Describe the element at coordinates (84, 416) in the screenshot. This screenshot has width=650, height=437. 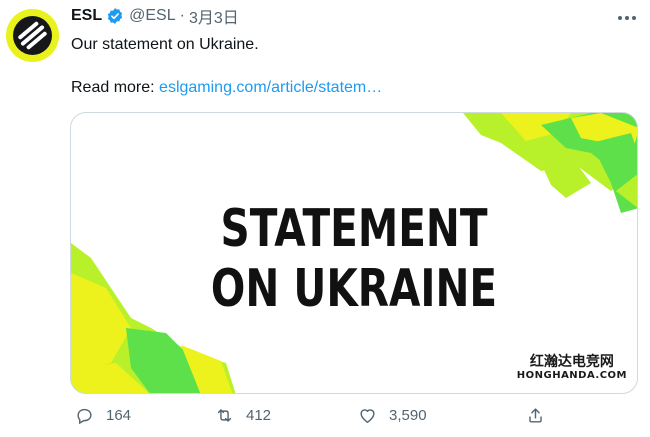
I see `reply-icon` at that location.